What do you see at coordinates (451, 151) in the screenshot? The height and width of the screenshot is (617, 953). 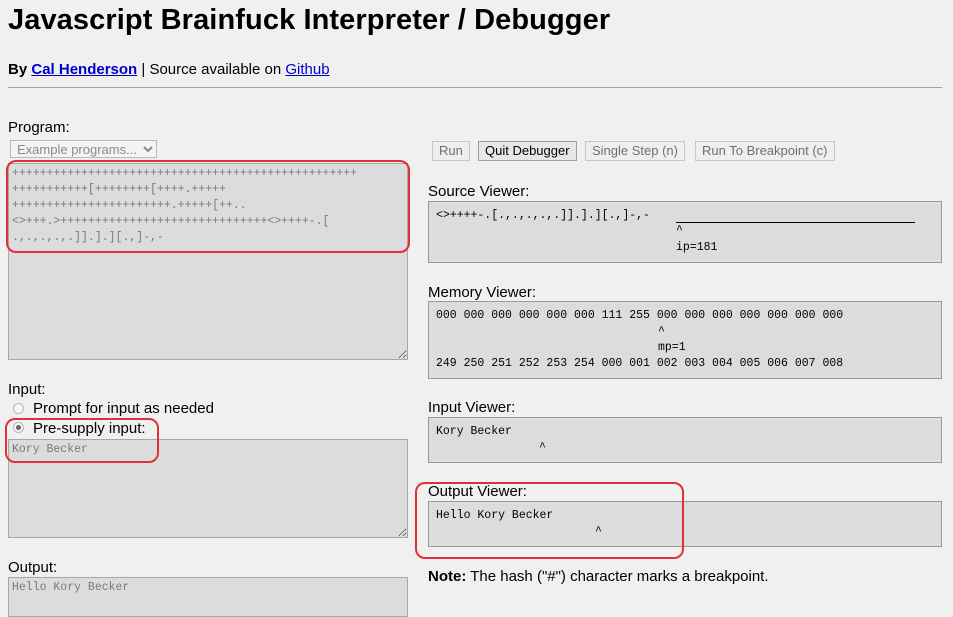 I see `run-button: Run` at bounding box center [451, 151].